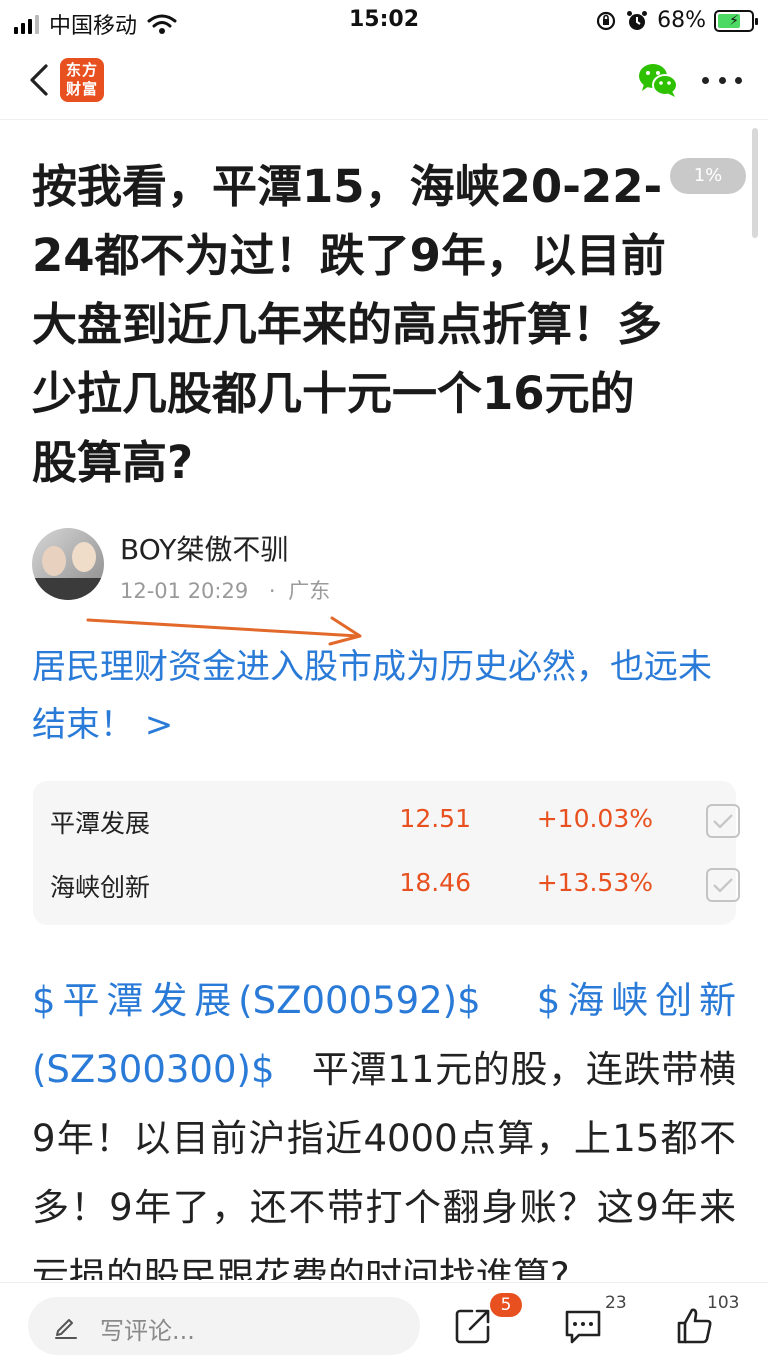 The image size is (768, 1367). Describe the element at coordinates (68, 564) in the screenshot. I see `avatar` at that location.